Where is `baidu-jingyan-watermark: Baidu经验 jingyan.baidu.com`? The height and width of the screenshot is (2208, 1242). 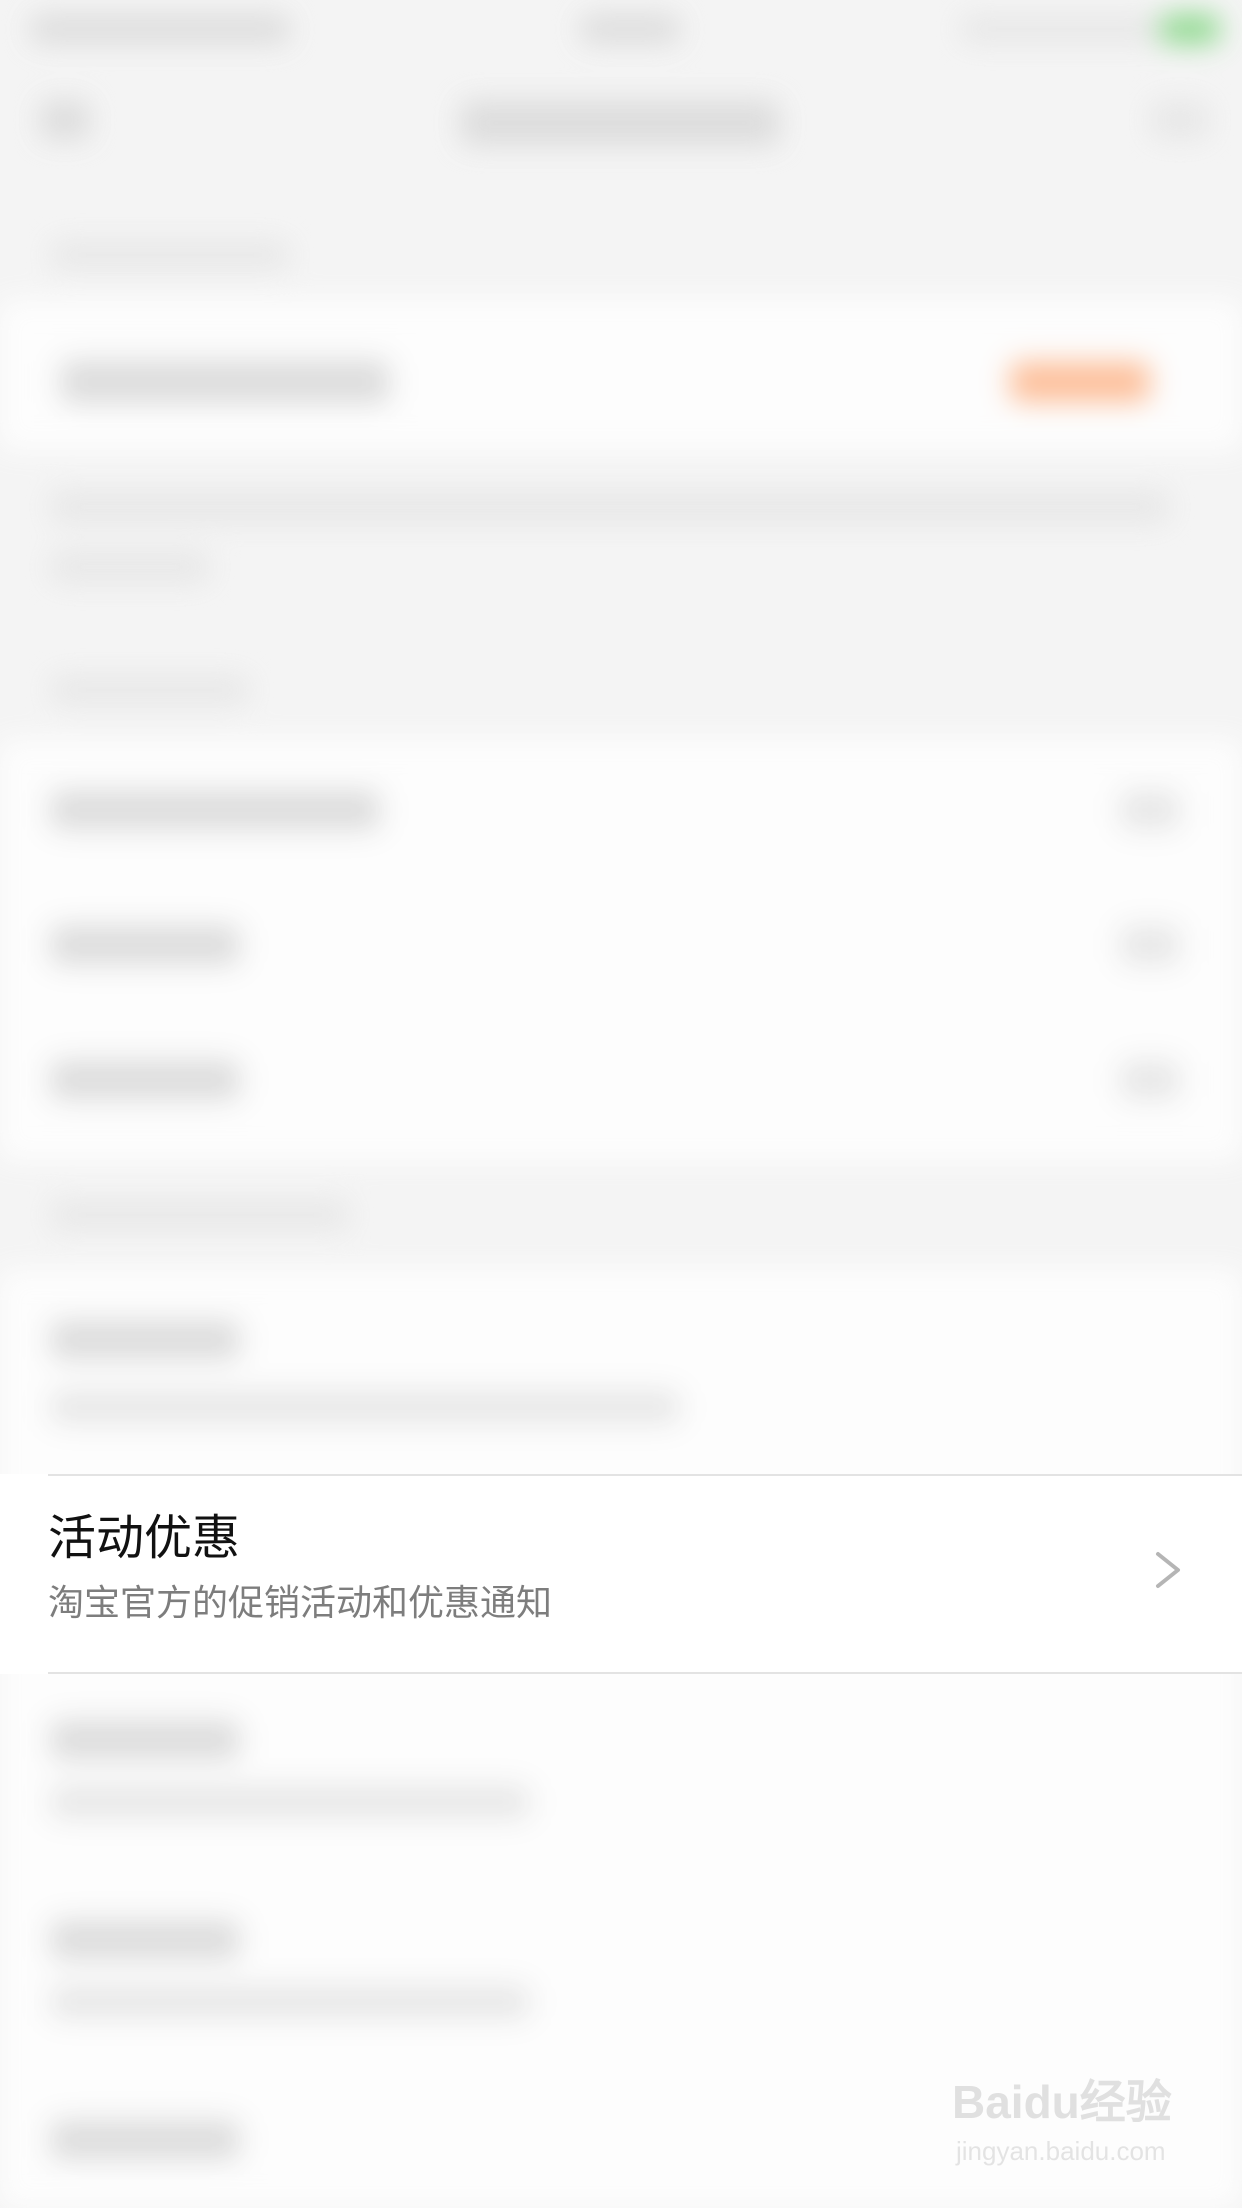
baidu-jingyan-watermark: Baidu经验 jingyan.baidu.com is located at coordinates (1072, 2125).